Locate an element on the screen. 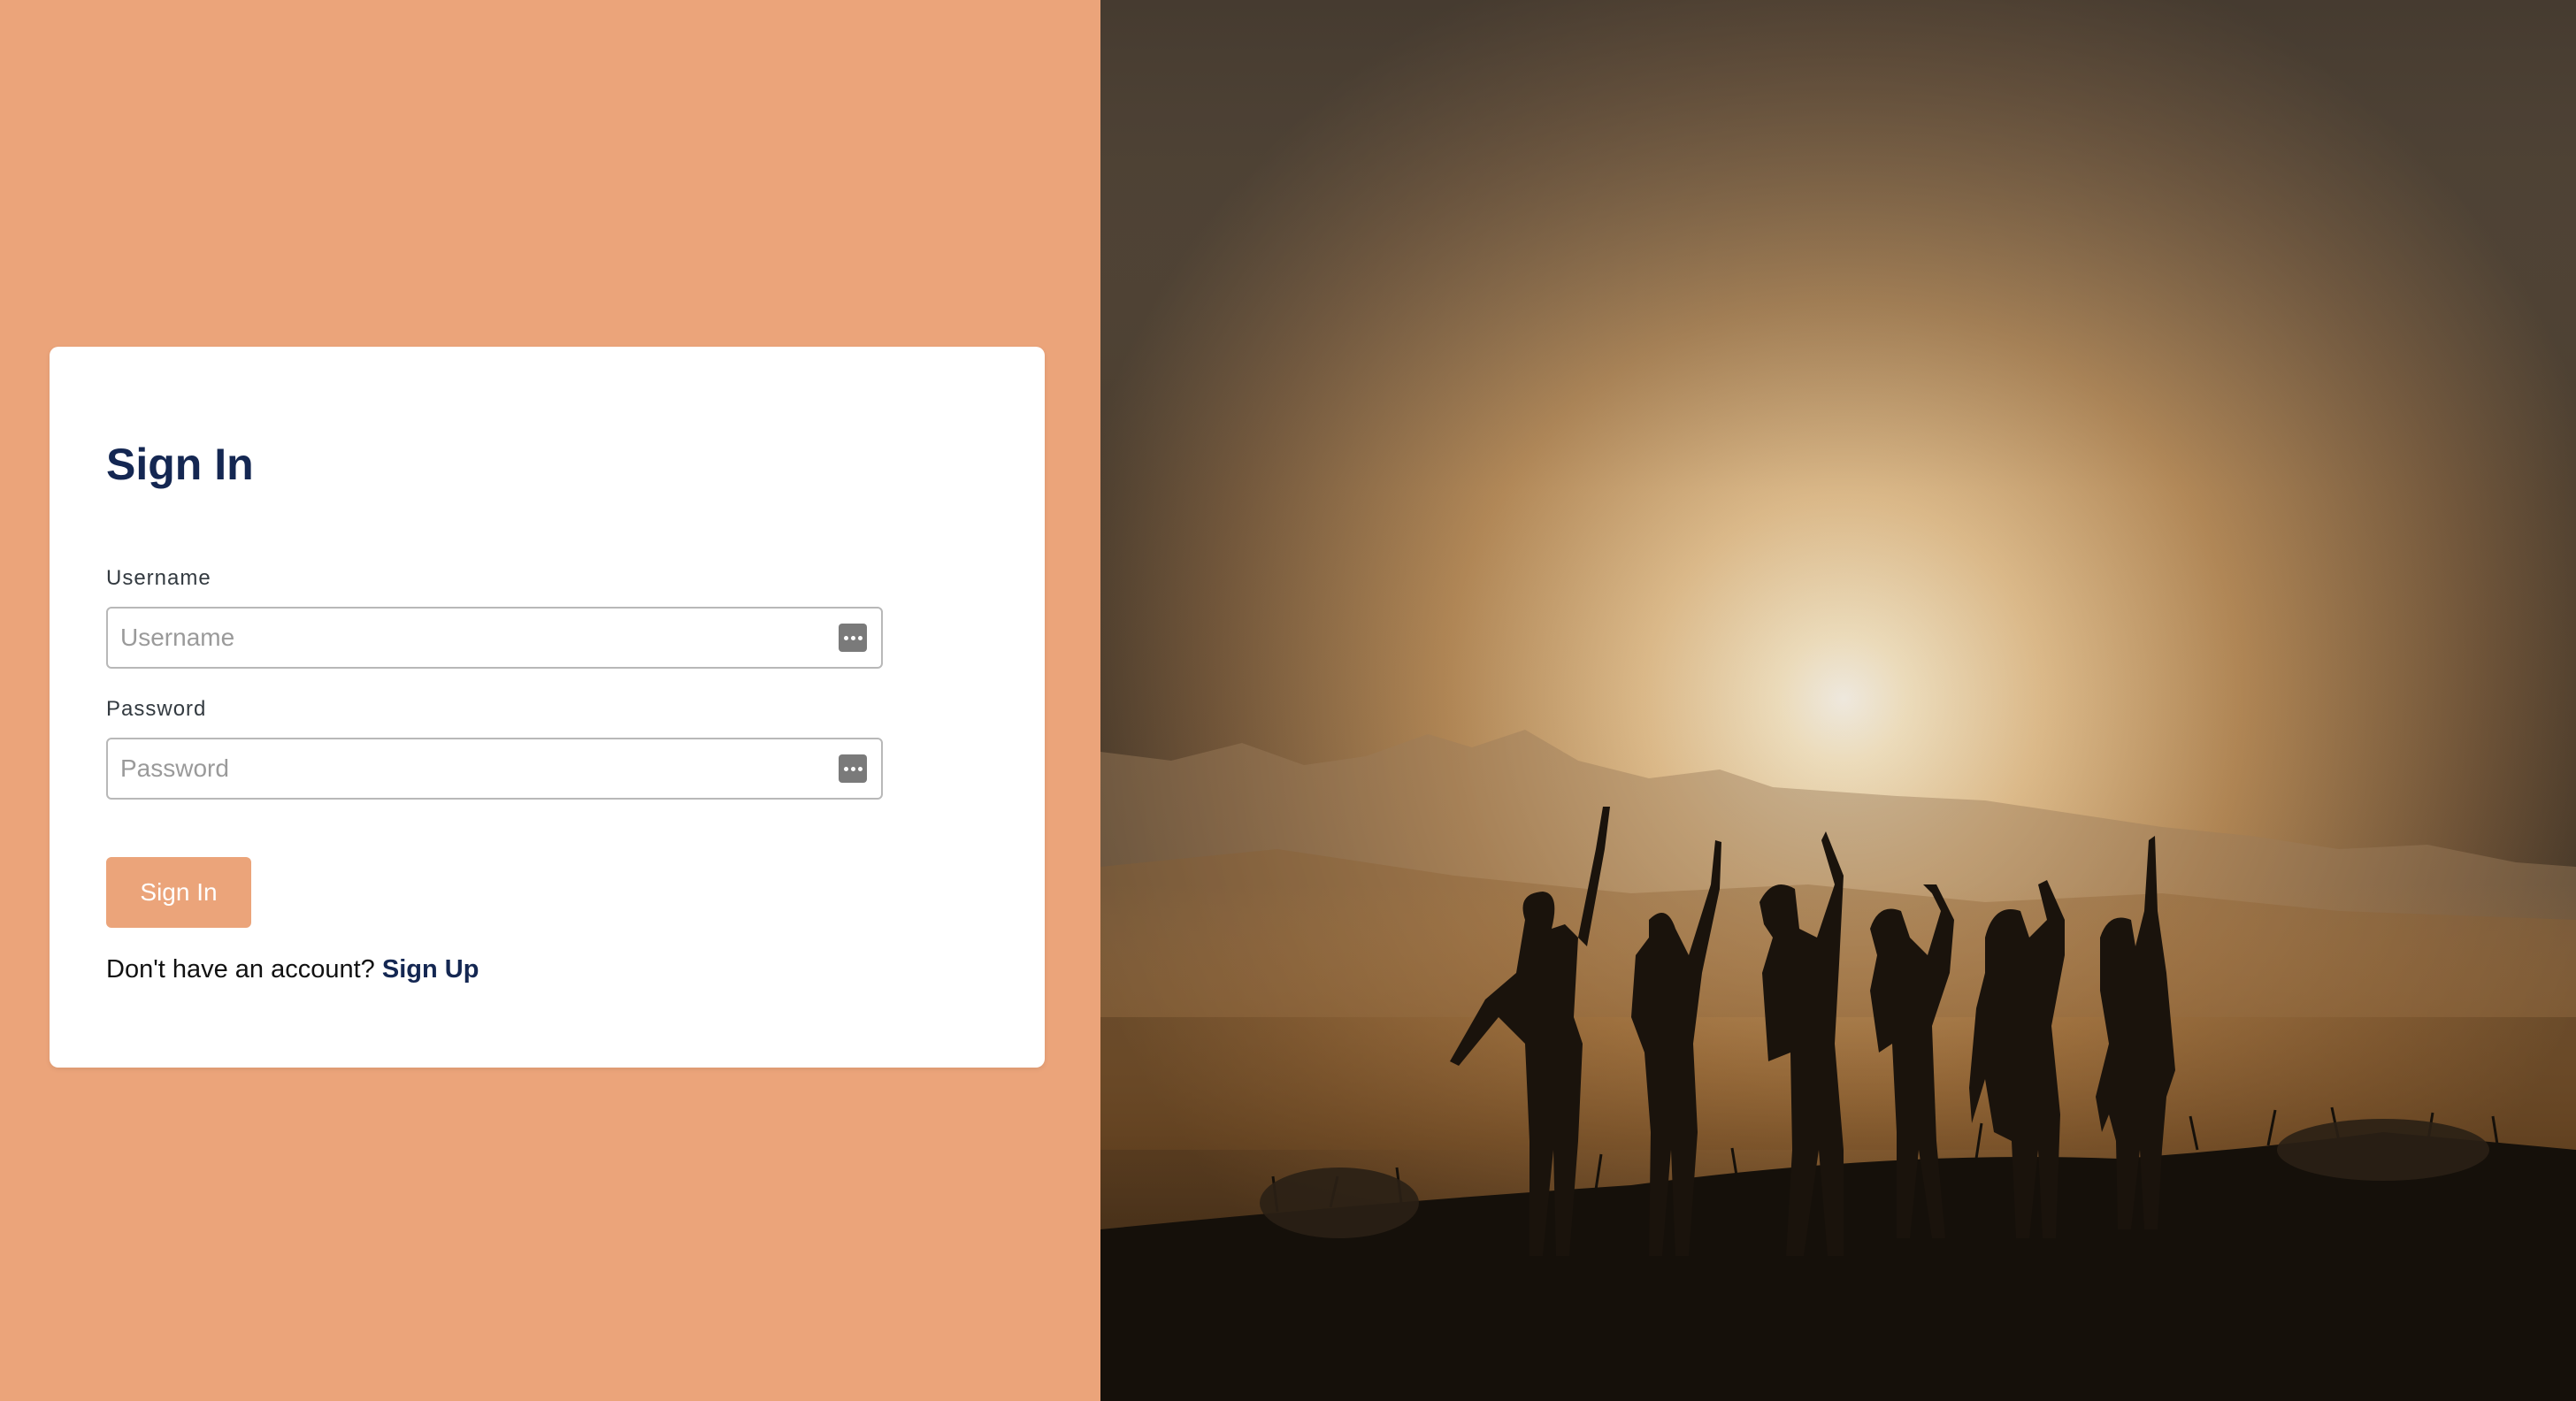 The image size is (2576, 1401). username-input is located at coordinates (494, 638).